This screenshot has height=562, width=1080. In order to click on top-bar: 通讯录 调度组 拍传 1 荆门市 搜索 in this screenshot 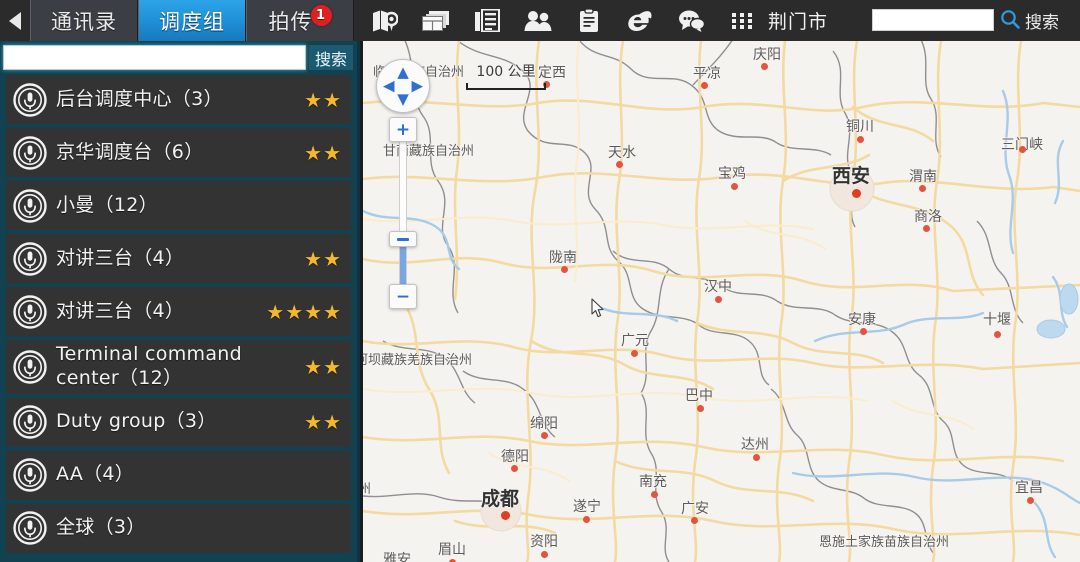, I will do `click(540, 20)`.